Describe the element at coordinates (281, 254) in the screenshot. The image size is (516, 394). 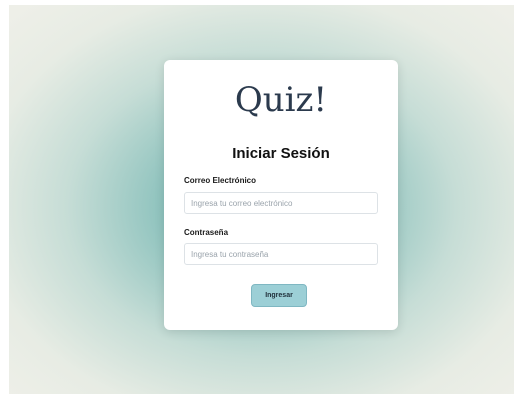
I see `password-field` at that location.